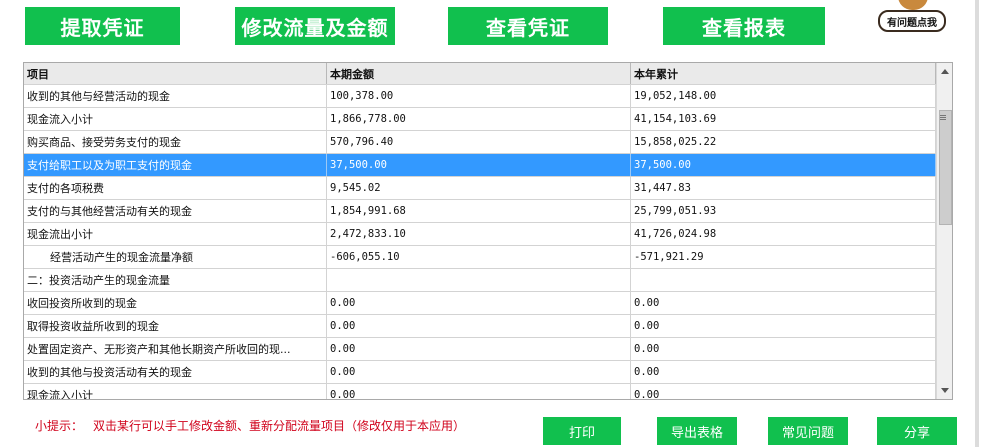 Image resolution: width=1008 pixels, height=447 pixels. I want to click on row-current: 2,472,833.10, so click(479, 234).